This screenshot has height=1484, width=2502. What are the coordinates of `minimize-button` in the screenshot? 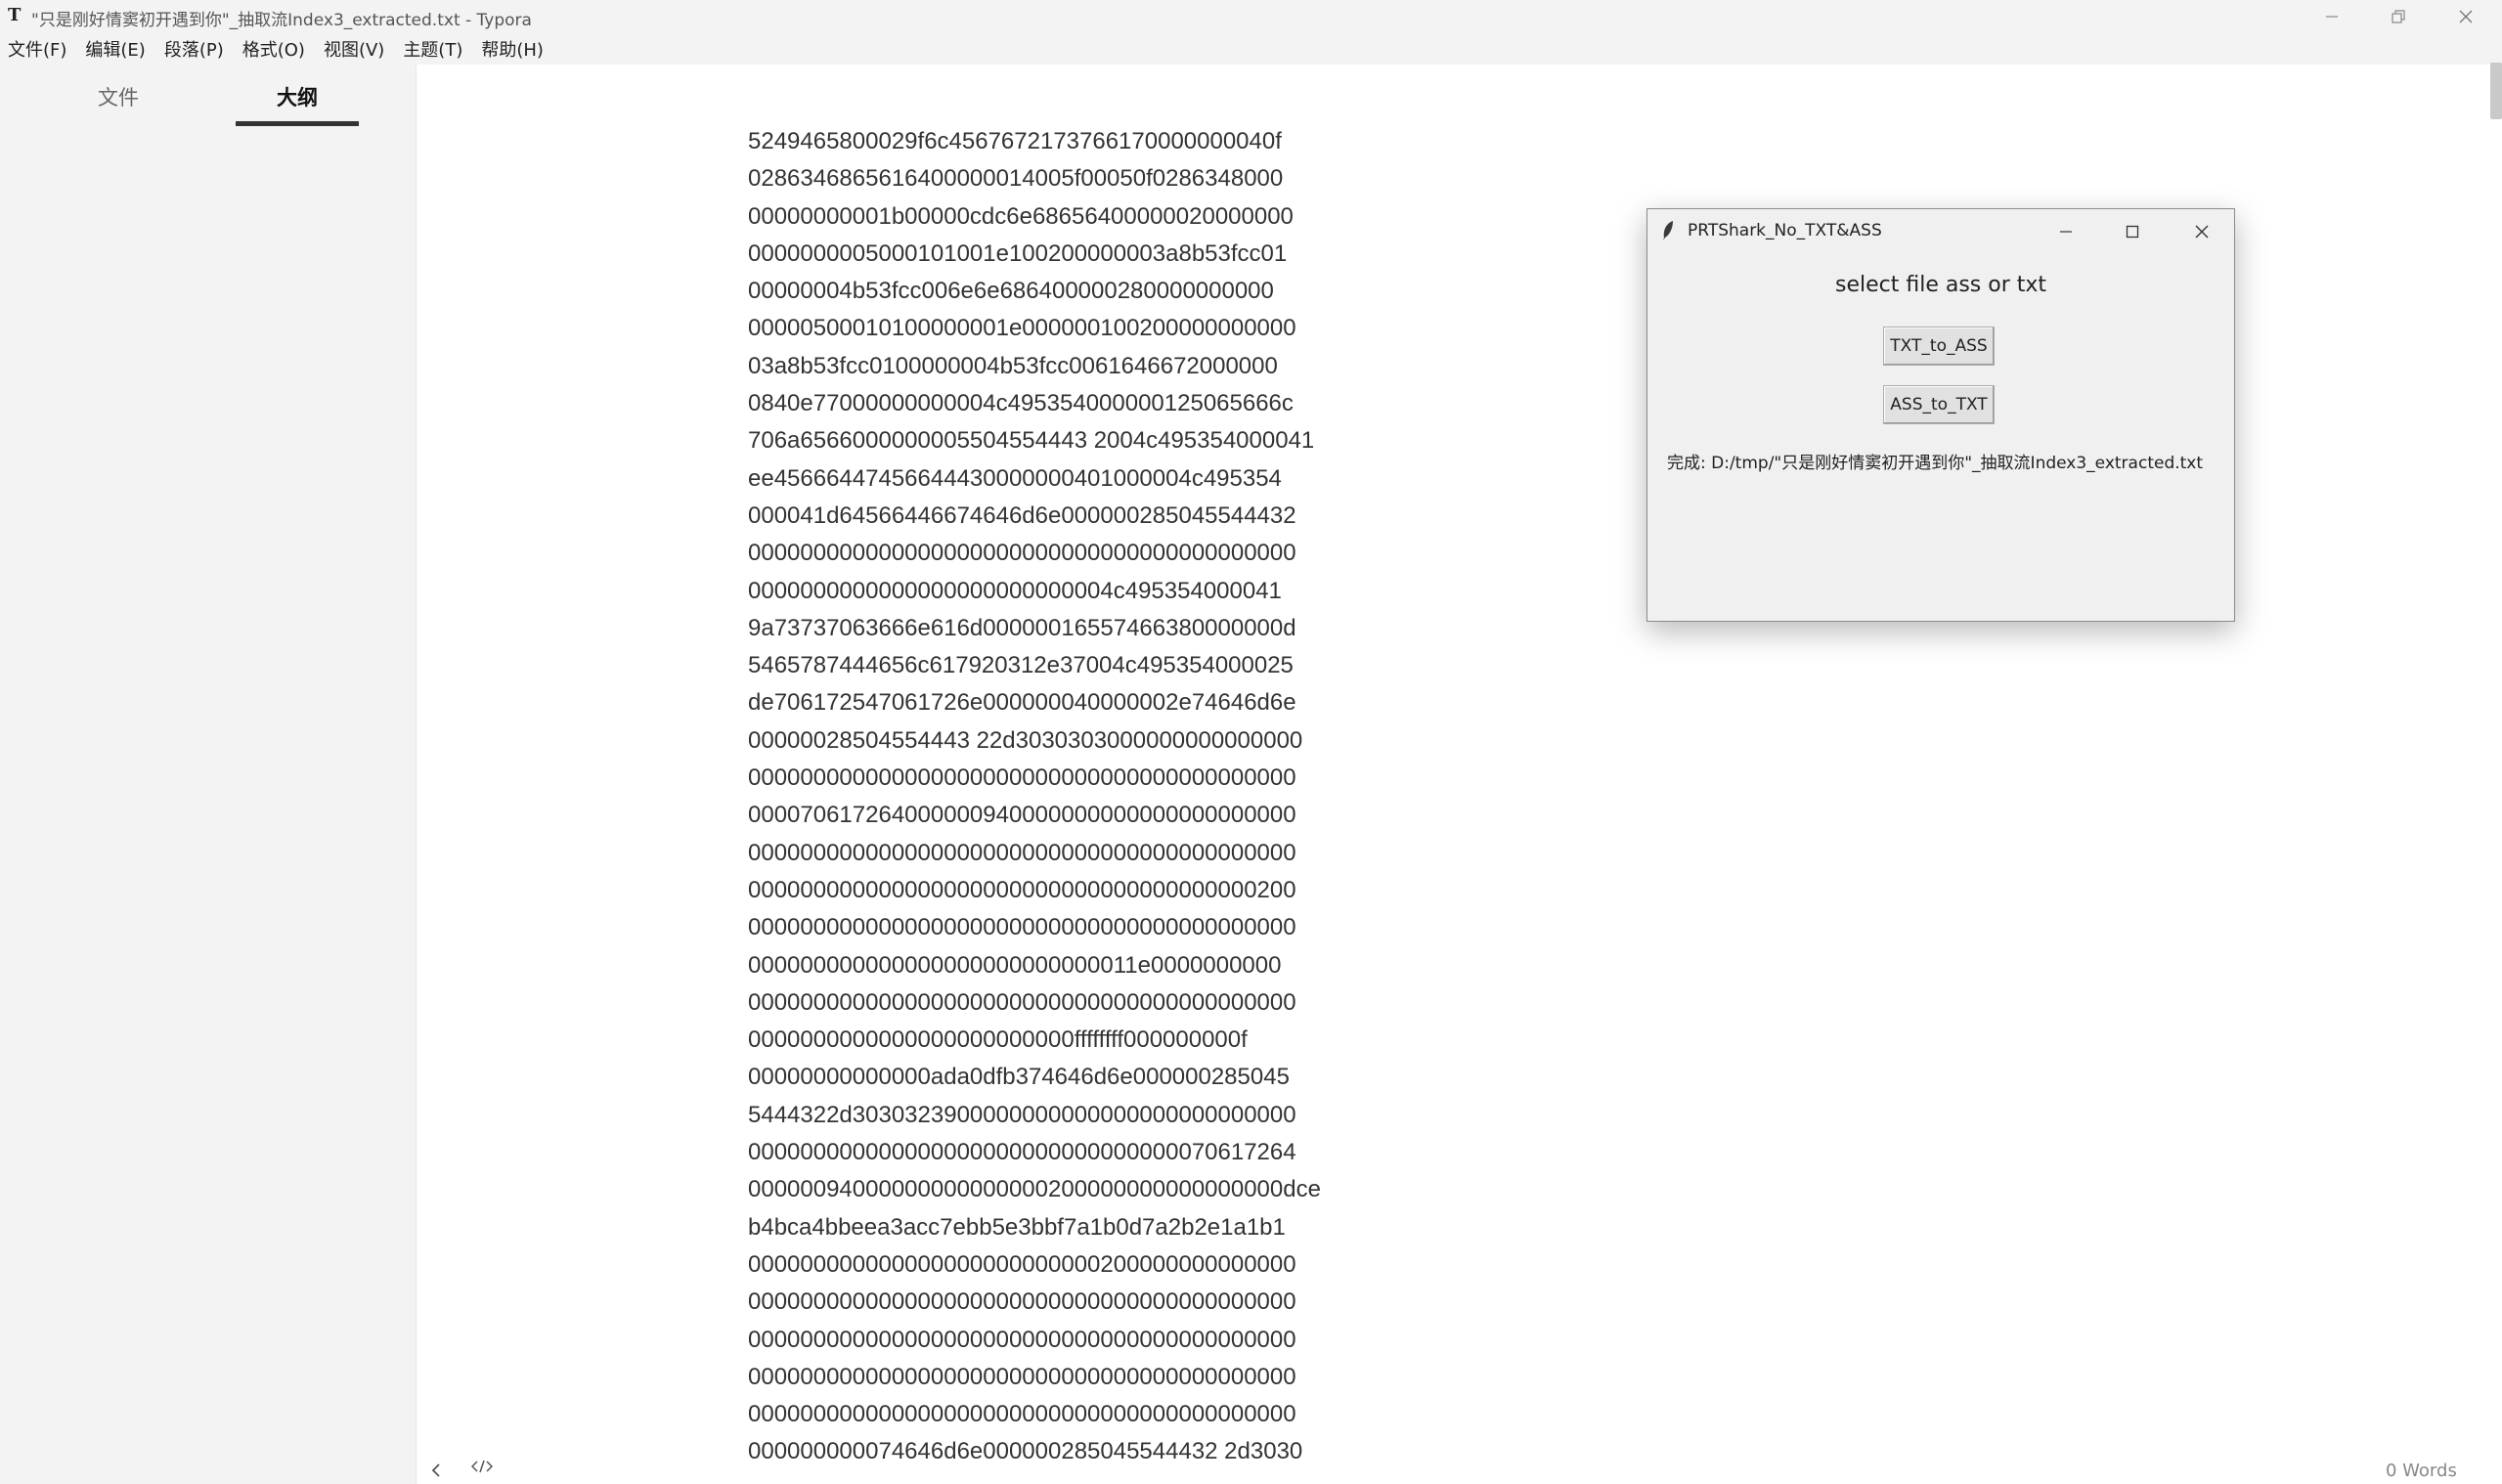 It's located at (2332, 16).